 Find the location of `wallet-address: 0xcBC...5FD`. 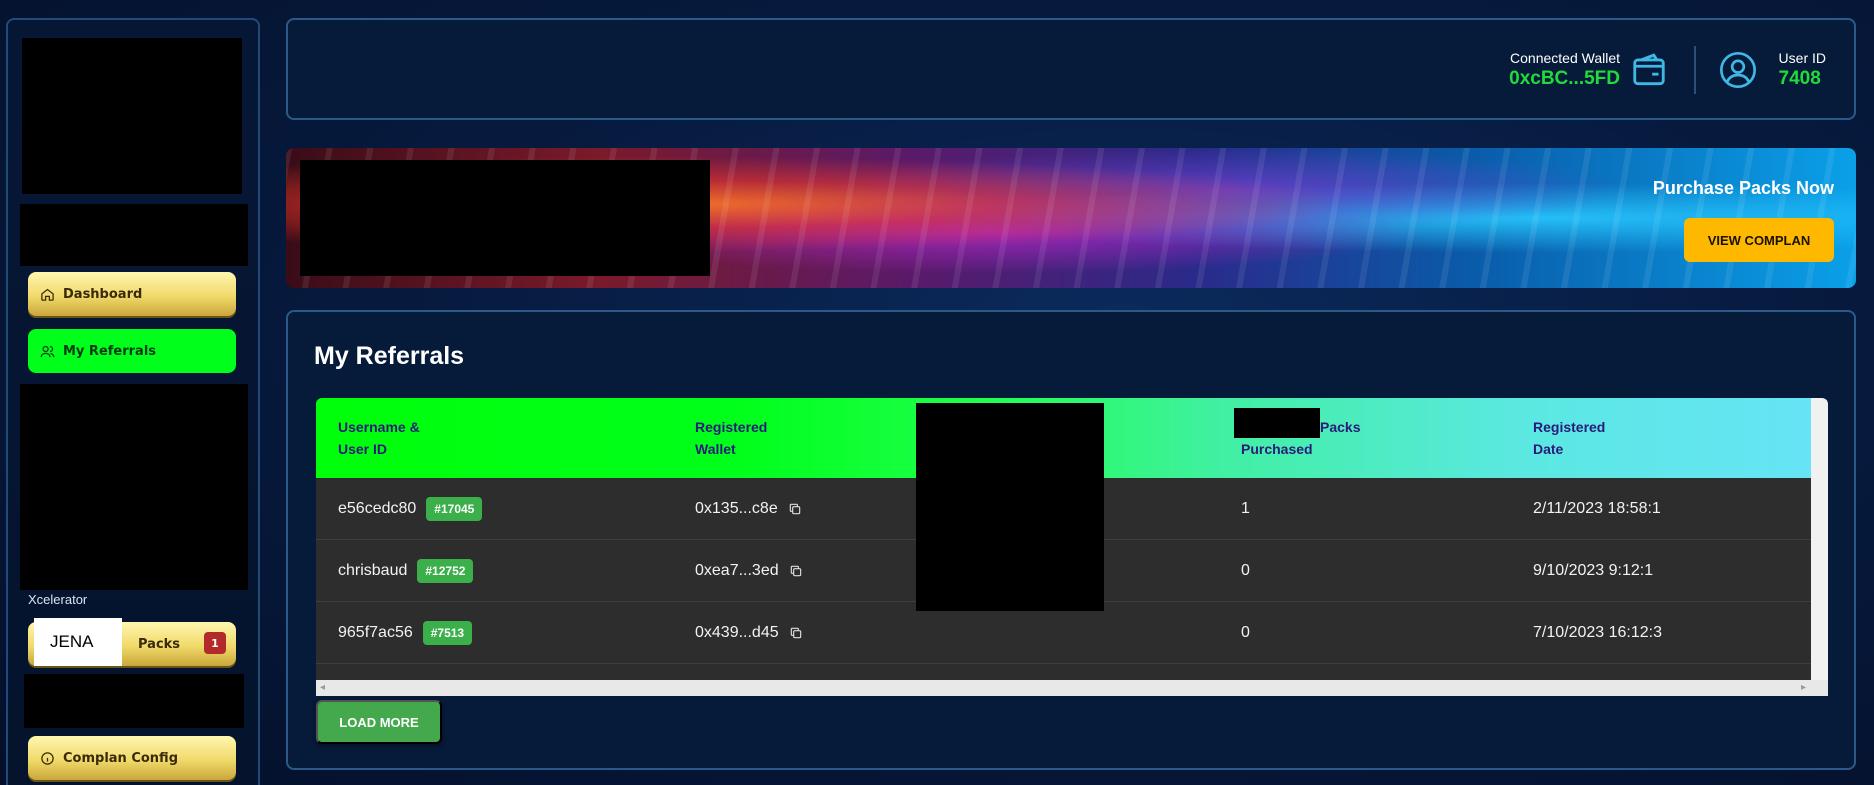

wallet-address: 0xcBC...5FD is located at coordinates (1564, 79).